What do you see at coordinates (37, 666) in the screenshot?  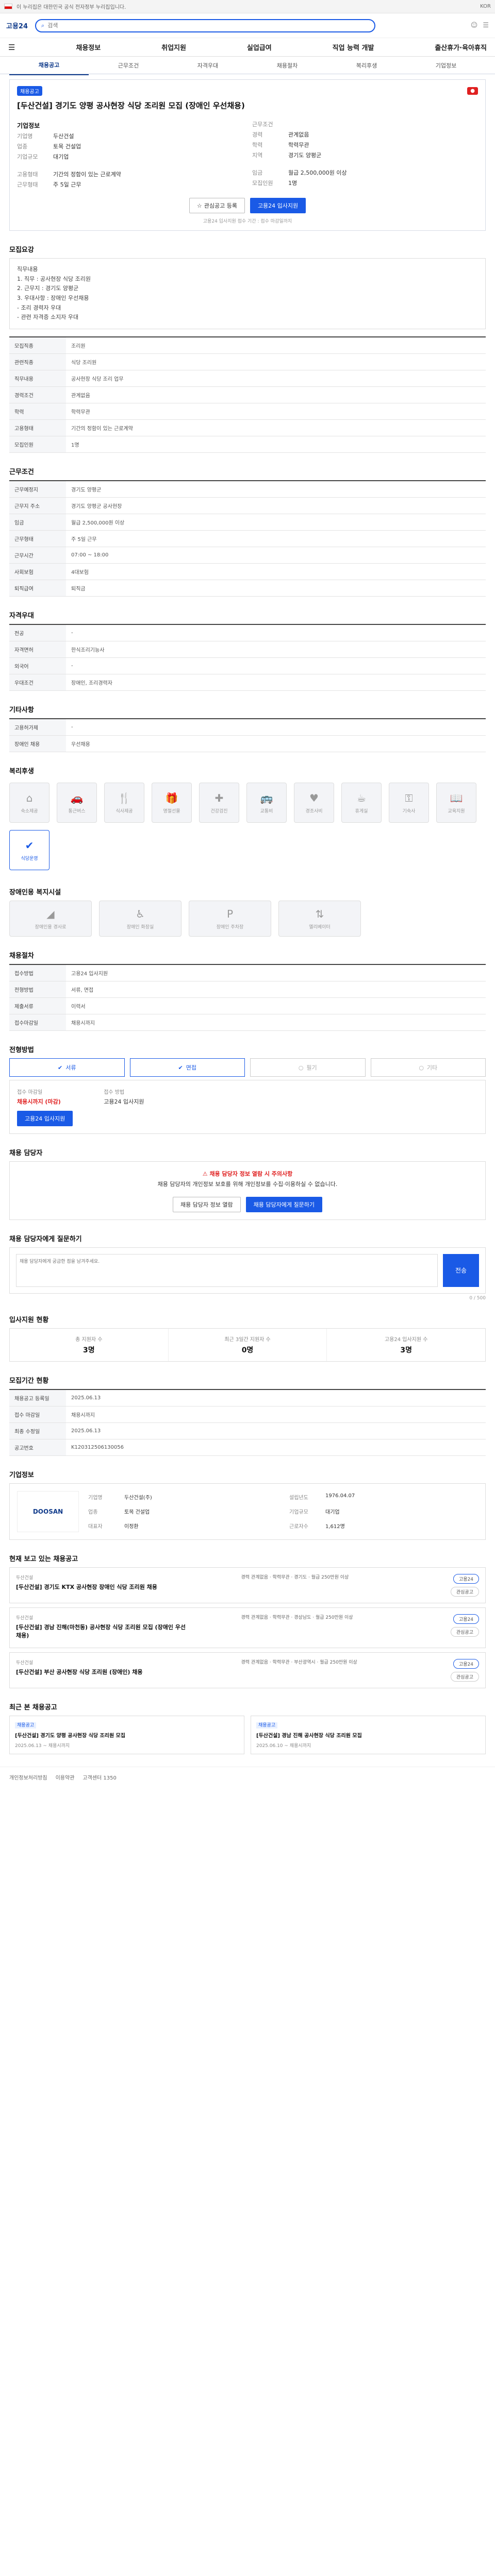 I see `table-header-cell: 외국어` at bounding box center [37, 666].